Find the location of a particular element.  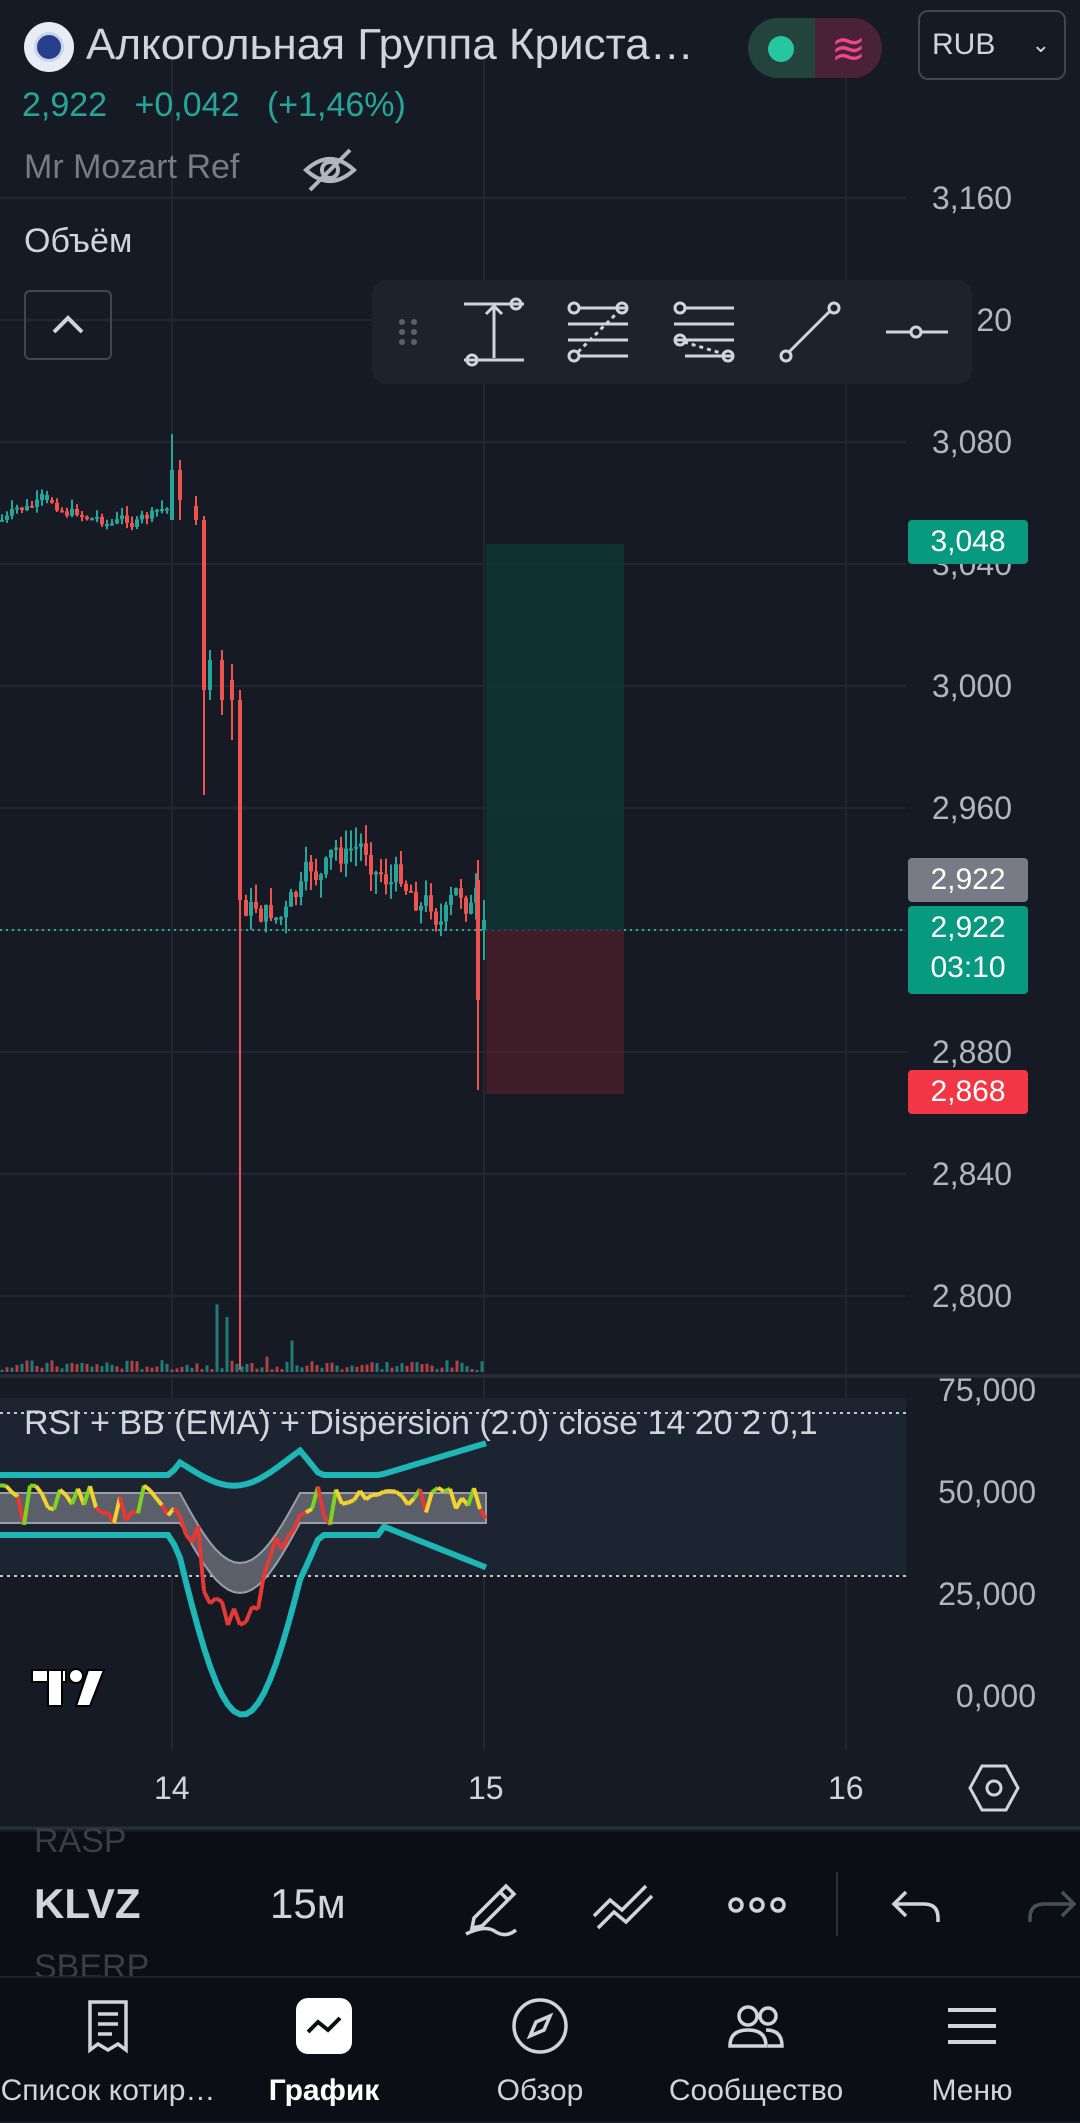

drag-handle-icon is located at coordinates (408, 332).